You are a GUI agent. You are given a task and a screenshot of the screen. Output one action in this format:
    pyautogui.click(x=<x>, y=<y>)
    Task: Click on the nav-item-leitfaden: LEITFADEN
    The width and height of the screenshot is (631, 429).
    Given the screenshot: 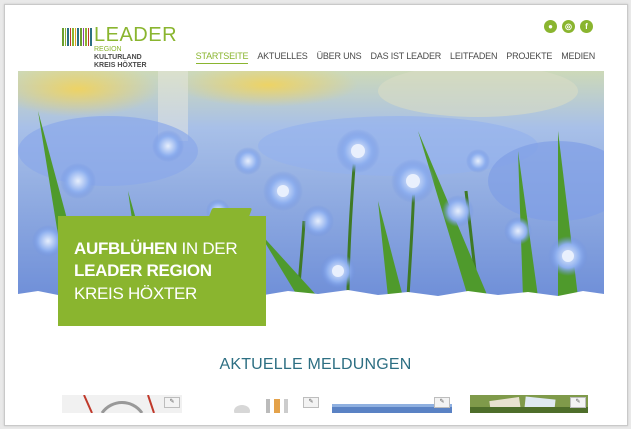 What is the action you would take?
    pyautogui.click(x=473, y=57)
    